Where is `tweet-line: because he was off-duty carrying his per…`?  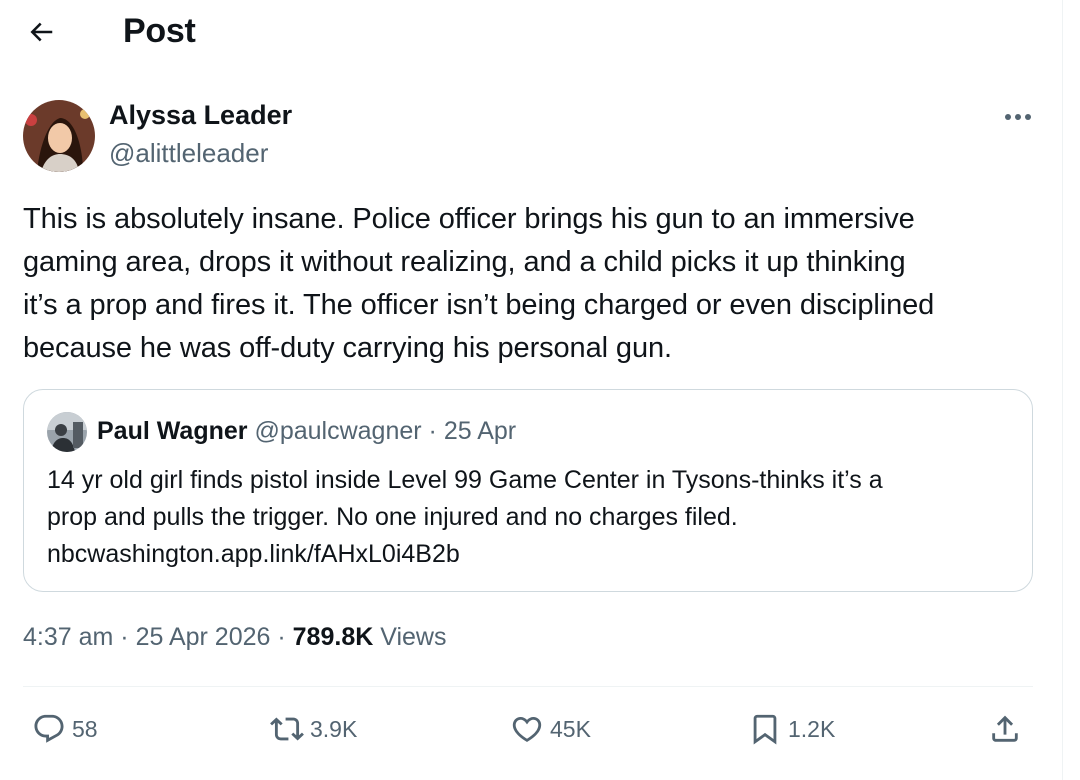 tweet-line: because he was off-duty carrying his per… is located at coordinates (347, 348).